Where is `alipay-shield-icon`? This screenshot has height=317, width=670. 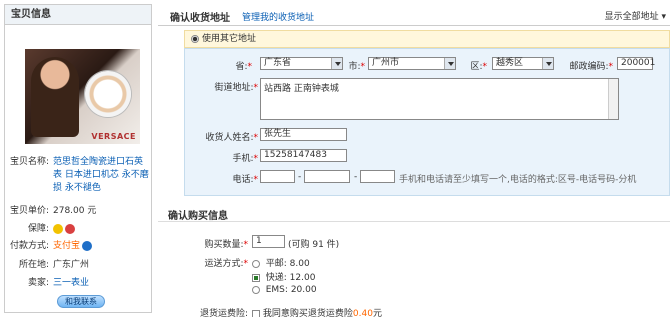
alipay-shield-icon is located at coordinates (87, 245).